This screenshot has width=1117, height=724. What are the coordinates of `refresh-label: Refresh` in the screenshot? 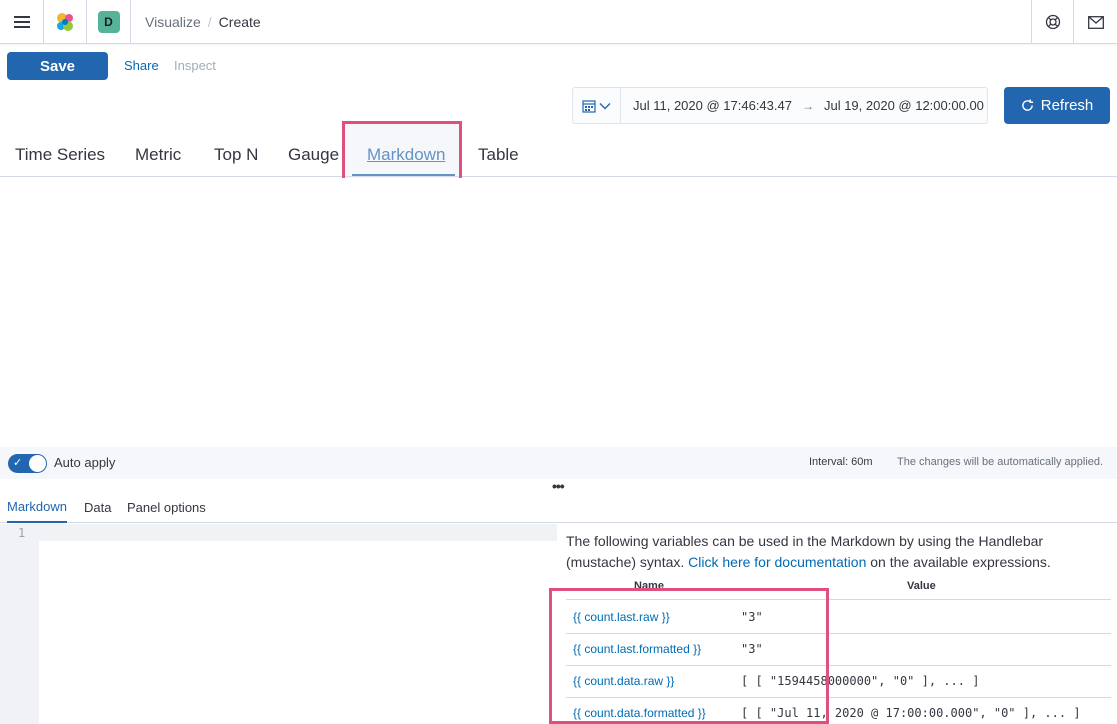 It's located at (1067, 105).